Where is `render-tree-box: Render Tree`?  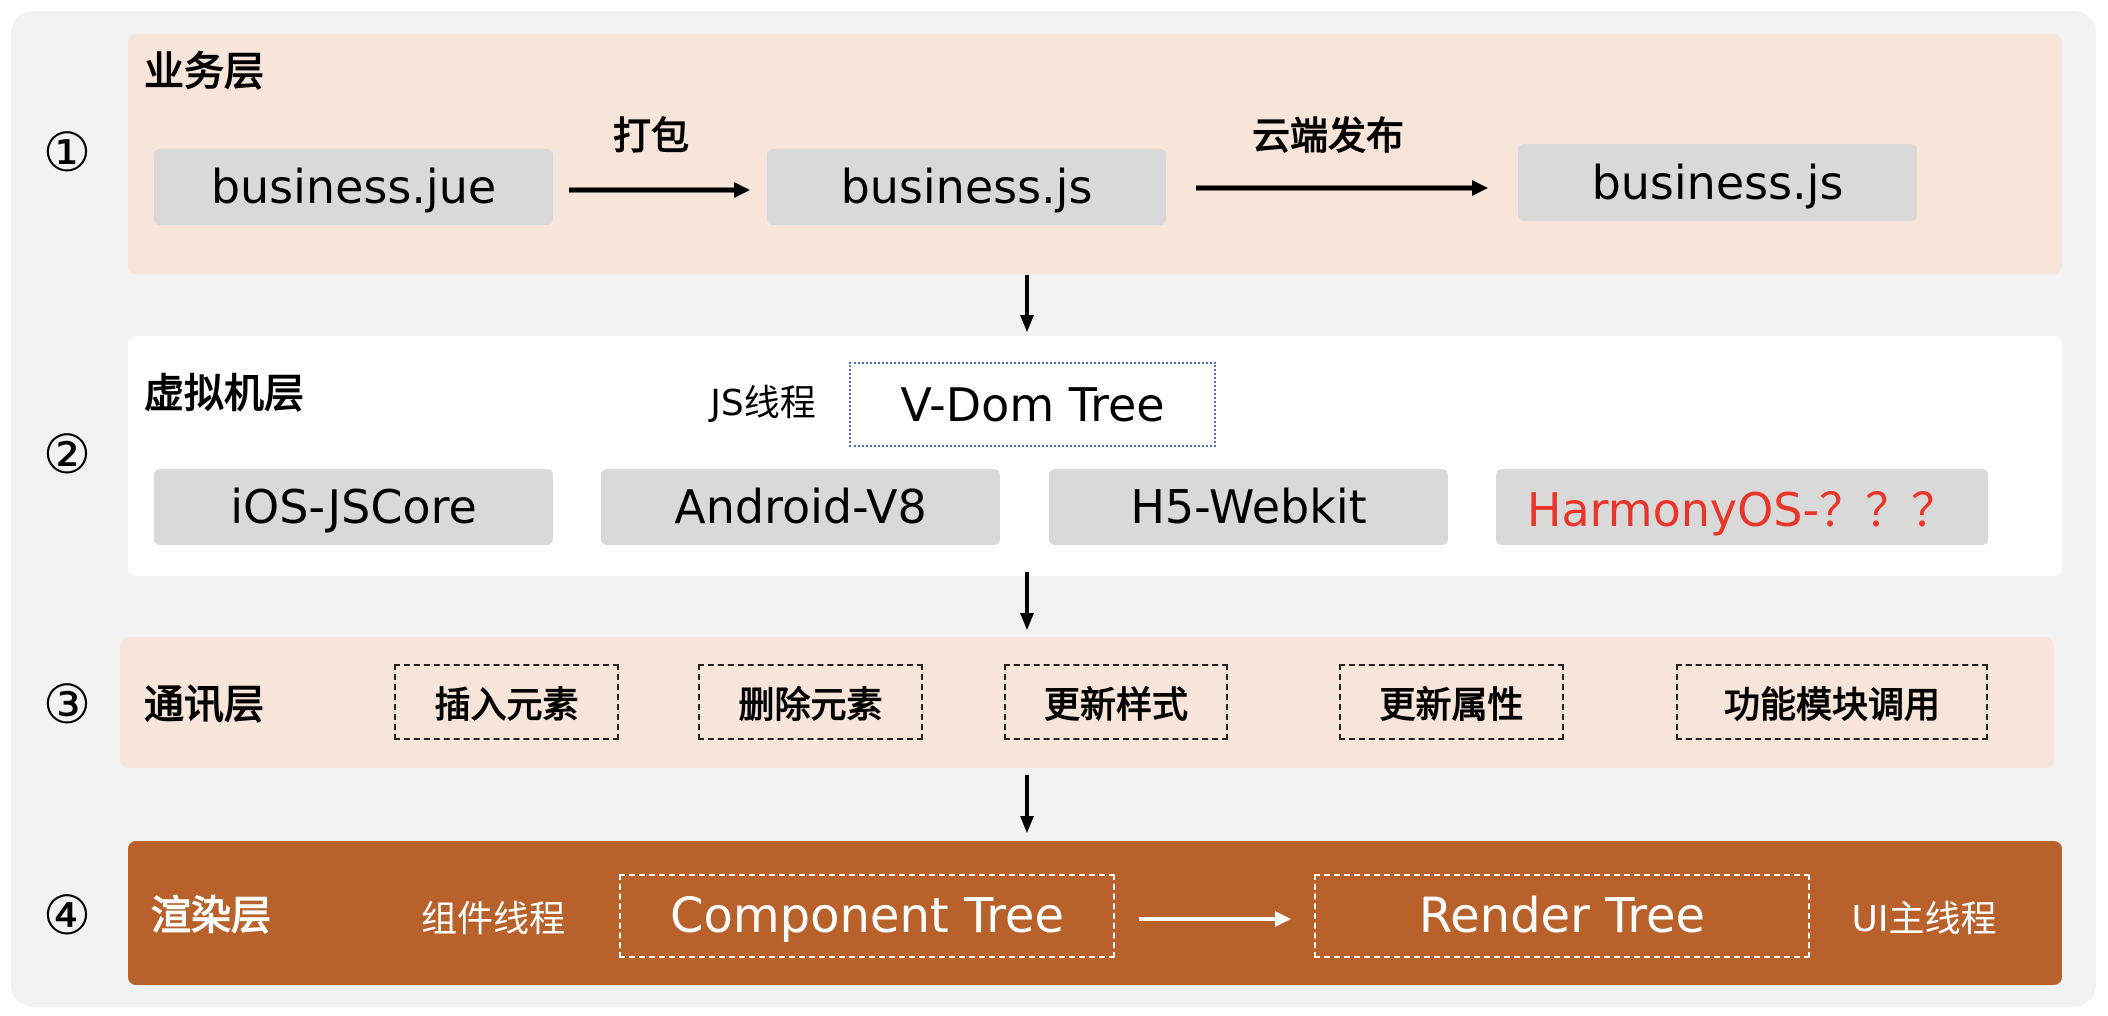
render-tree-box: Render Tree is located at coordinates (1562, 916).